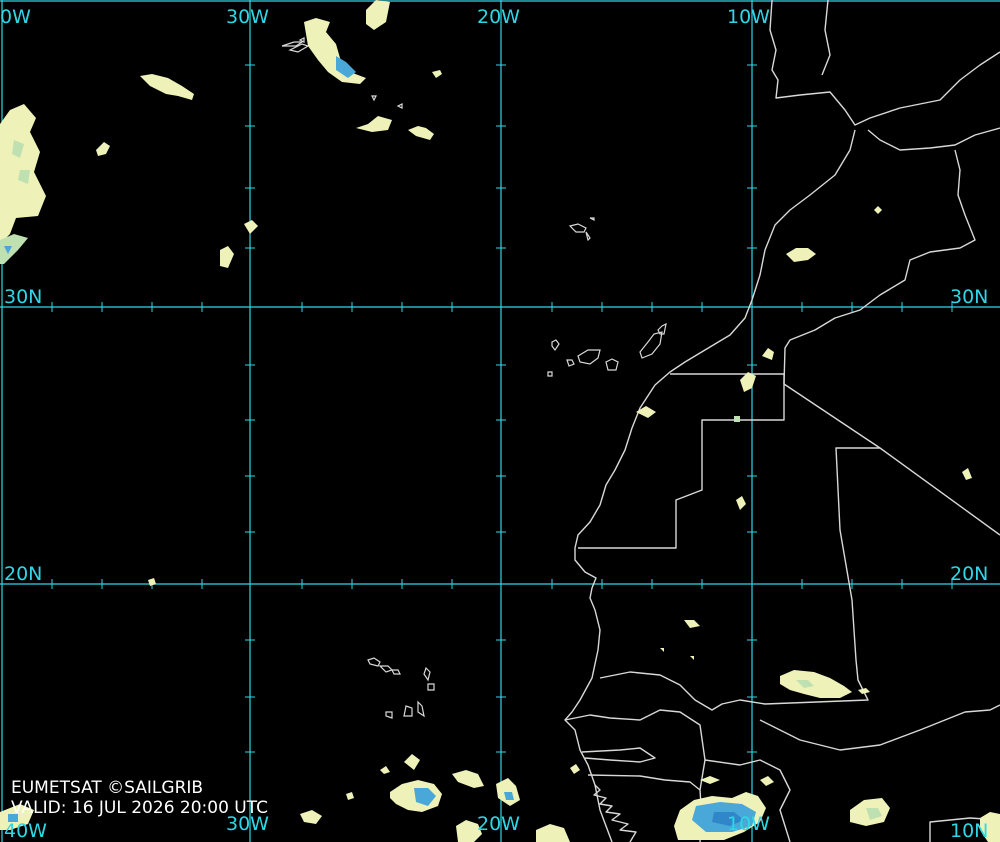 This screenshot has width=1000, height=842. Describe the element at coordinates (15, 17) in the screenshot. I see `graticule-label-top: 0W` at that location.